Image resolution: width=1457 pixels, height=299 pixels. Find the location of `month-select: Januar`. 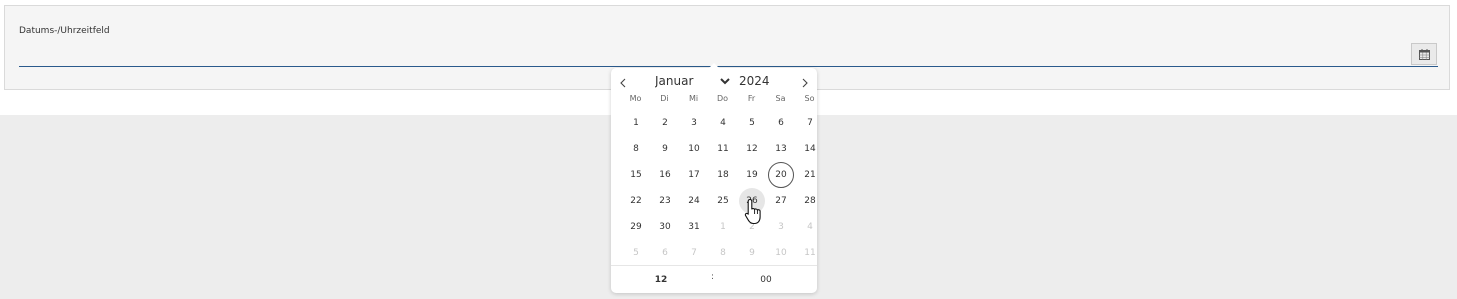

month-select: Januar is located at coordinates (692, 81).